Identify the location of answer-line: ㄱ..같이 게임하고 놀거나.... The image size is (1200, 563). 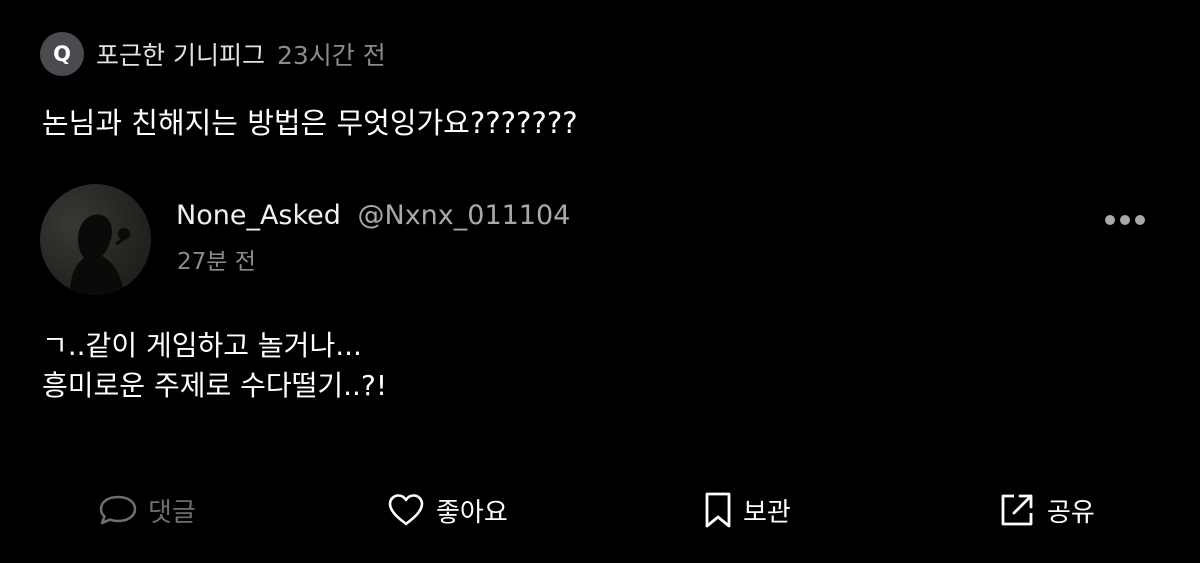
(202, 345).